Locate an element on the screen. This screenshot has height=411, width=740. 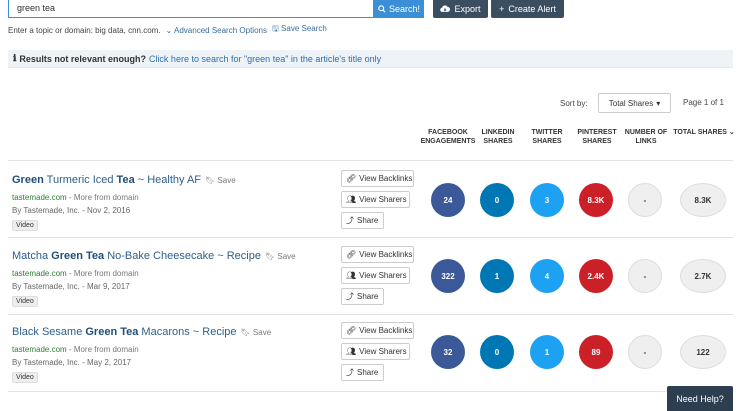
cloud-download-icon is located at coordinates (445, 9).